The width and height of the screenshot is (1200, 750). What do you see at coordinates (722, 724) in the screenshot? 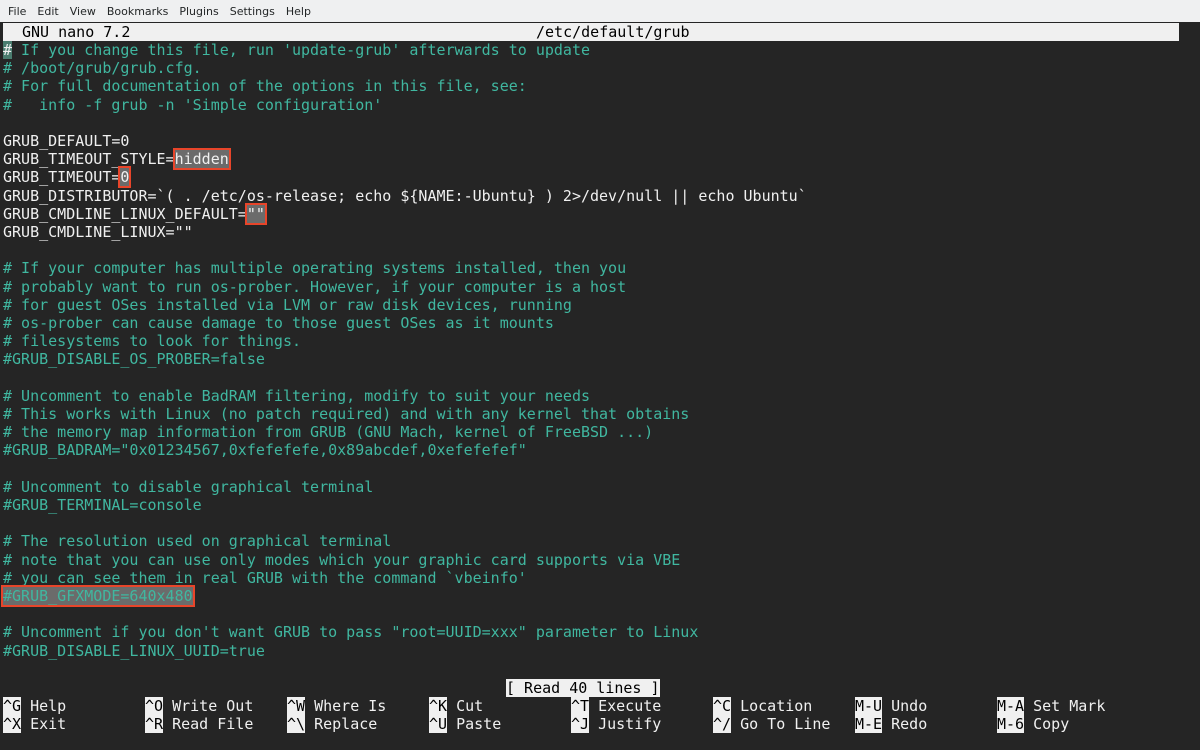
I see `shortcut-key: ^/` at bounding box center [722, 724].